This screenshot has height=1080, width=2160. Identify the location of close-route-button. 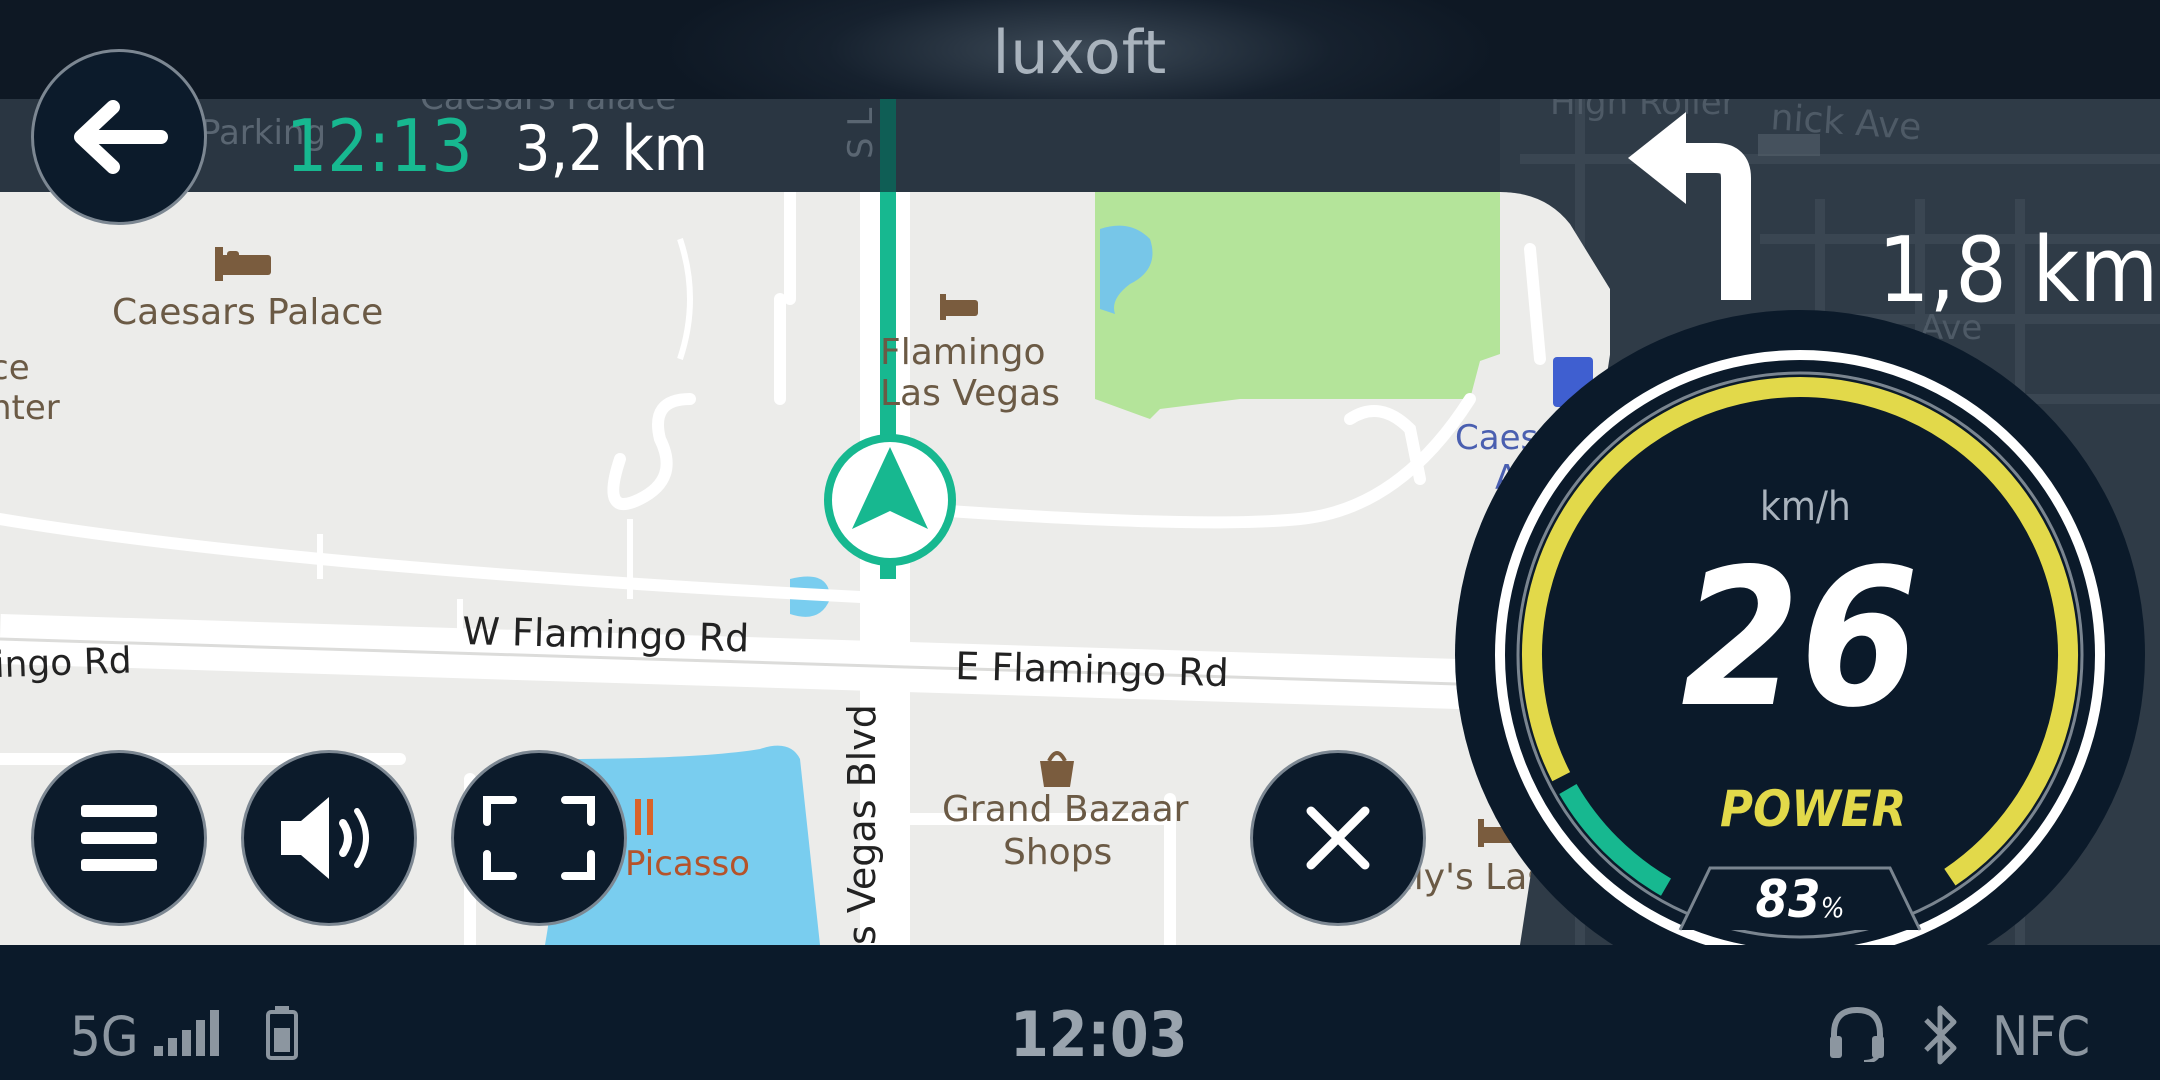
(1338, 838).